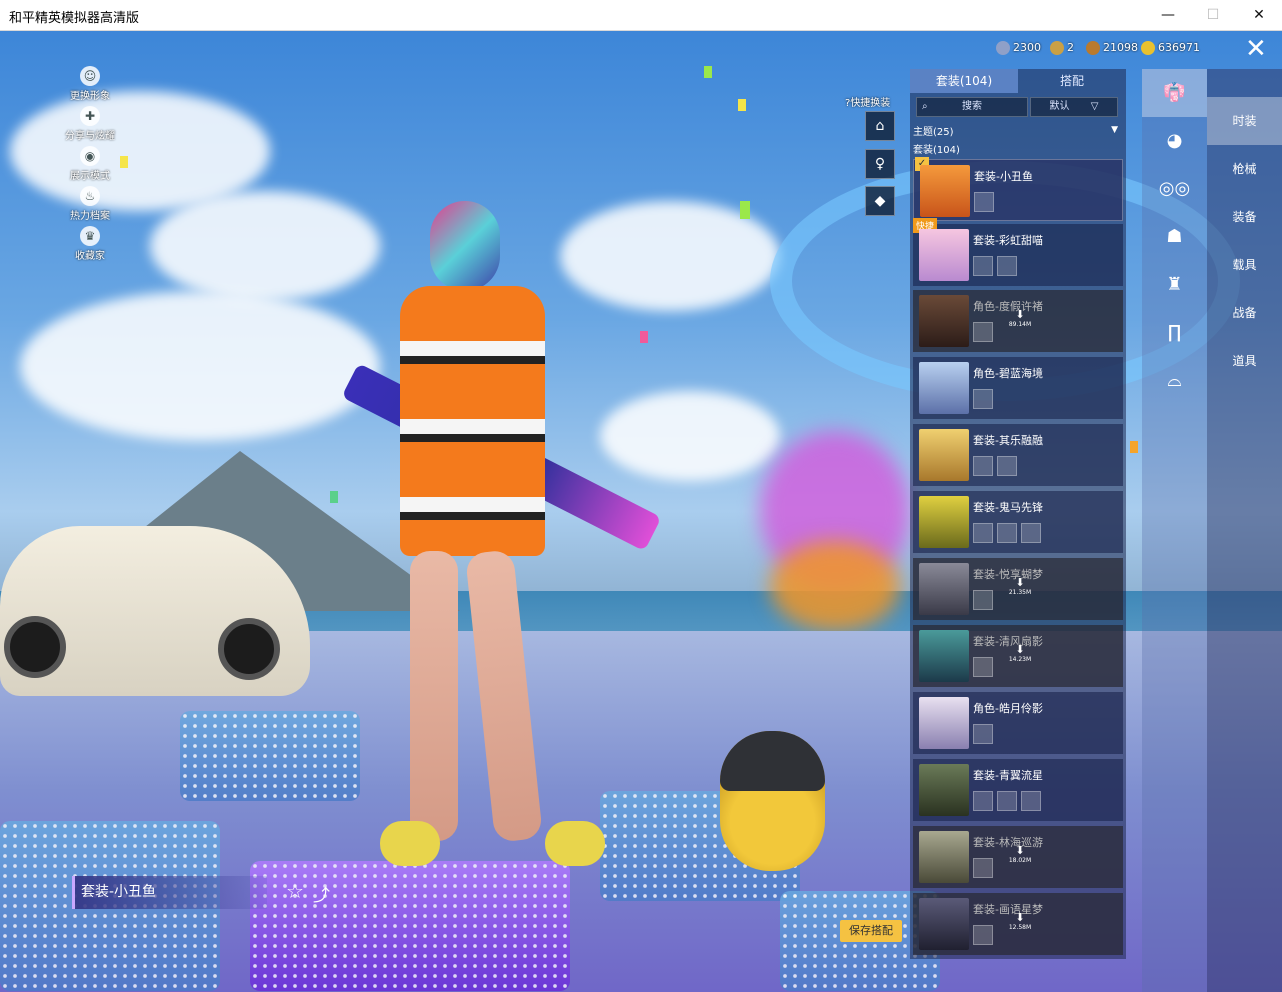  What do you see at coordinates (1020, 318) in the screenshot?
I see `download-indicator: ⬇ 89.14M` at bounding box center [1020, 318].